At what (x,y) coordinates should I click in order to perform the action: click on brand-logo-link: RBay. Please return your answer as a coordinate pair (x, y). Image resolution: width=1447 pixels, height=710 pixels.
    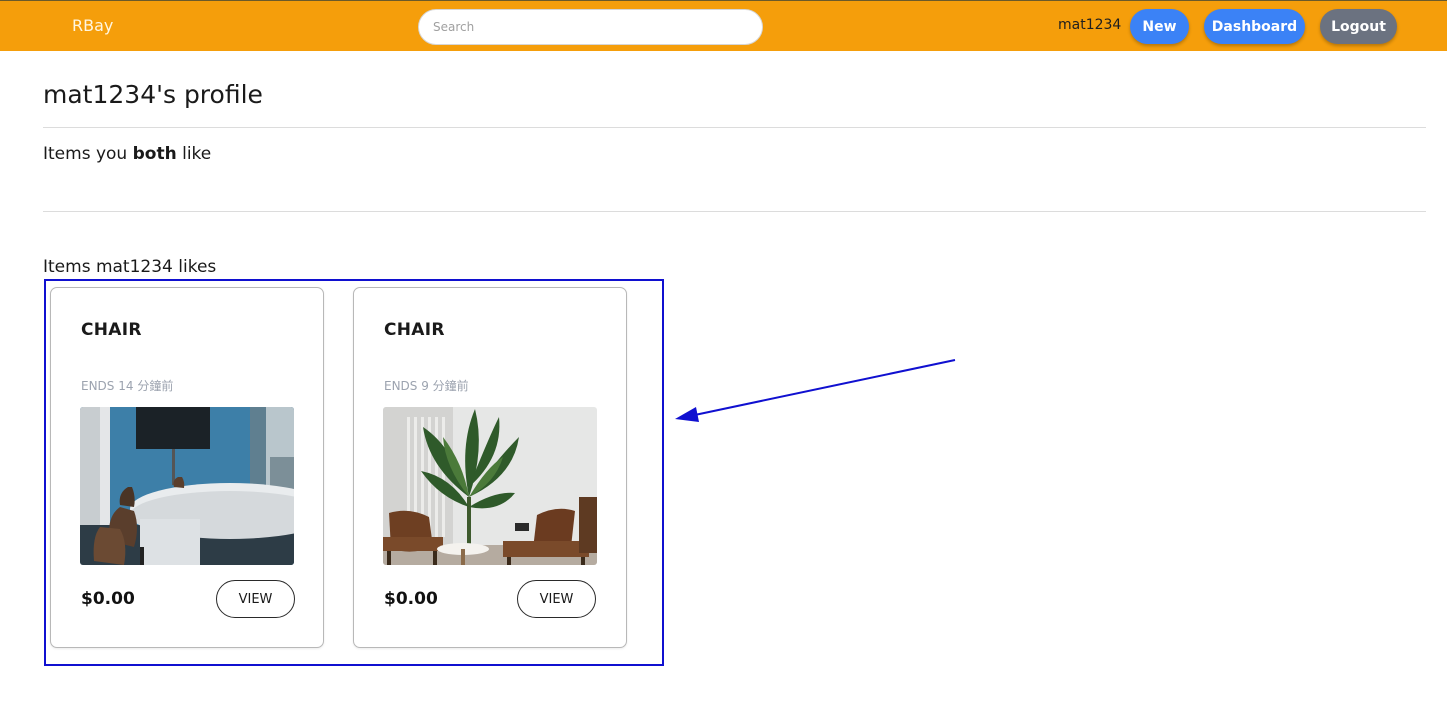
    Looking at the image, I should click on (92, 25).